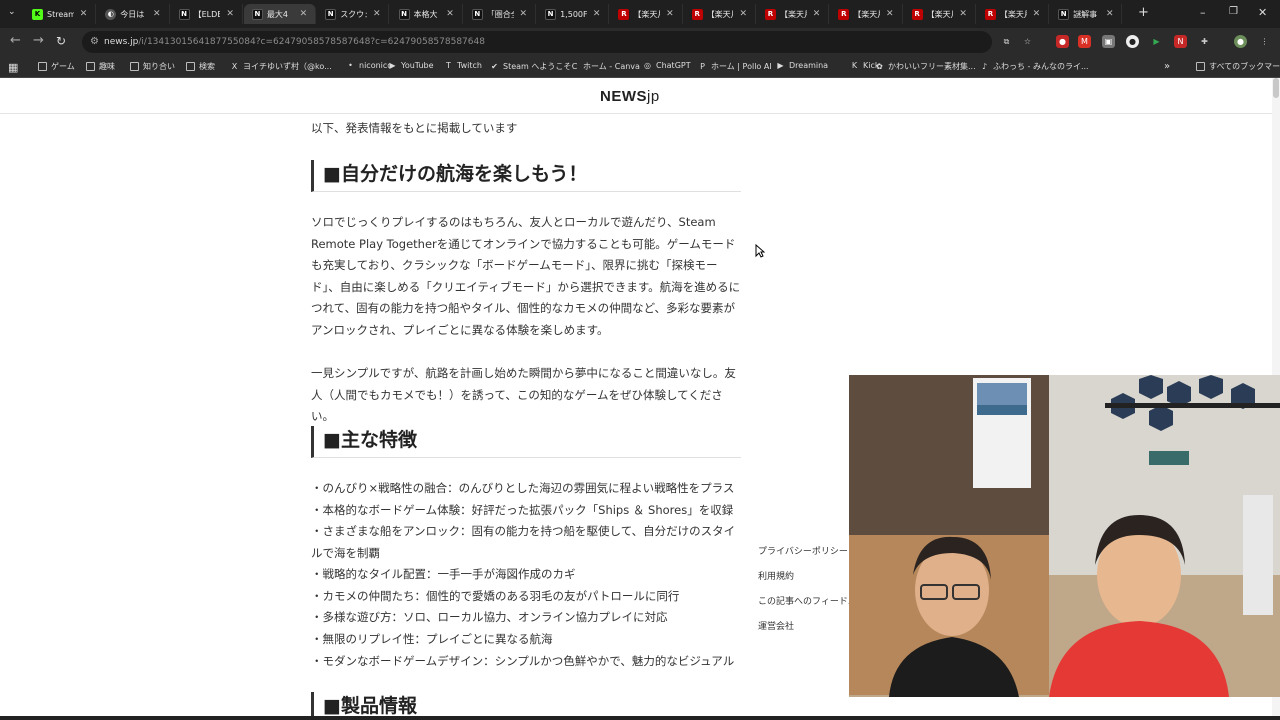  Describe the element at coordinates (1240, 41) in the screenshot. I see `profile-avatar-icon: ●` at that location.